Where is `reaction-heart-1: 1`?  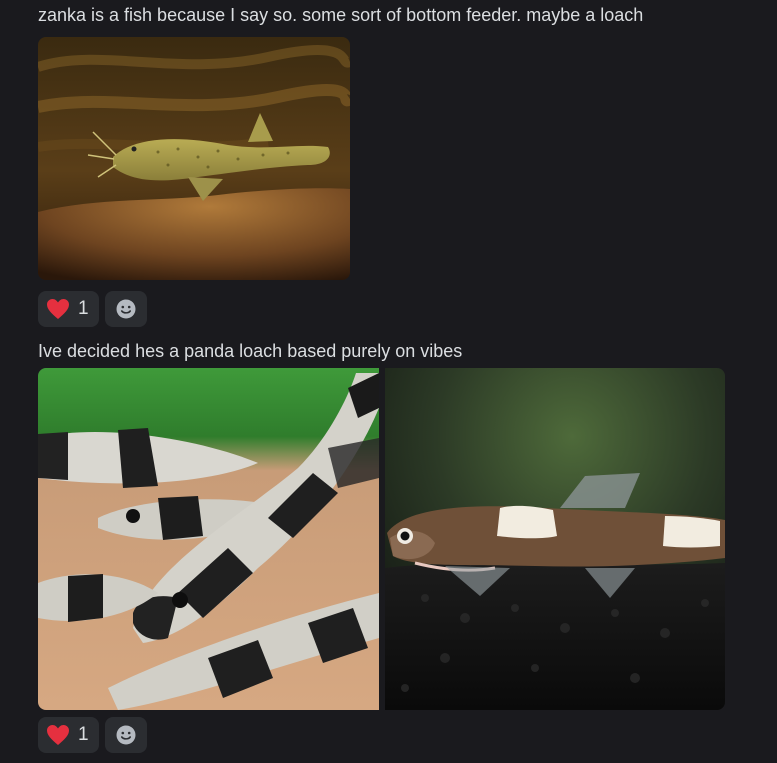 reaction-heart-1: 1 is located at coordinates (68, 309).